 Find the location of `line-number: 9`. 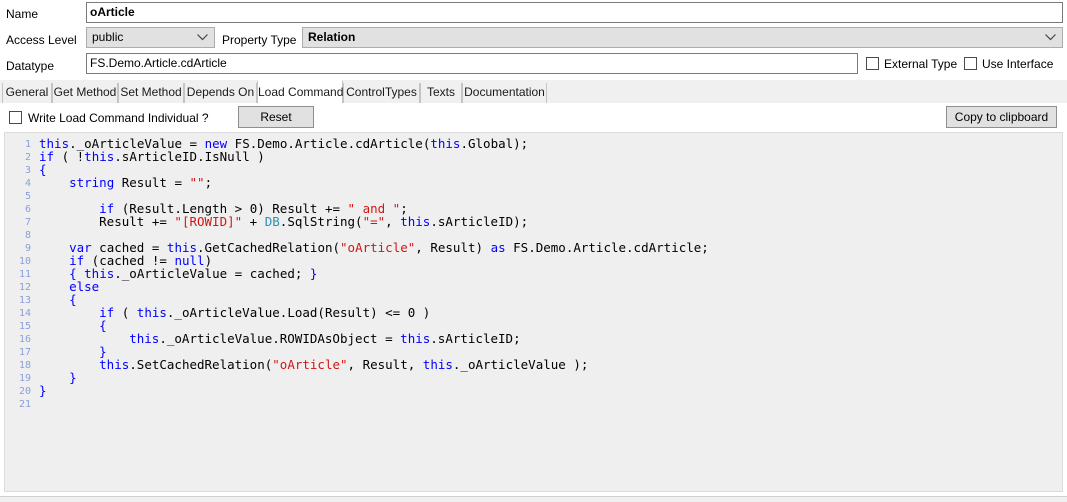

line-number: 9 is located at coordinates (27, 248).